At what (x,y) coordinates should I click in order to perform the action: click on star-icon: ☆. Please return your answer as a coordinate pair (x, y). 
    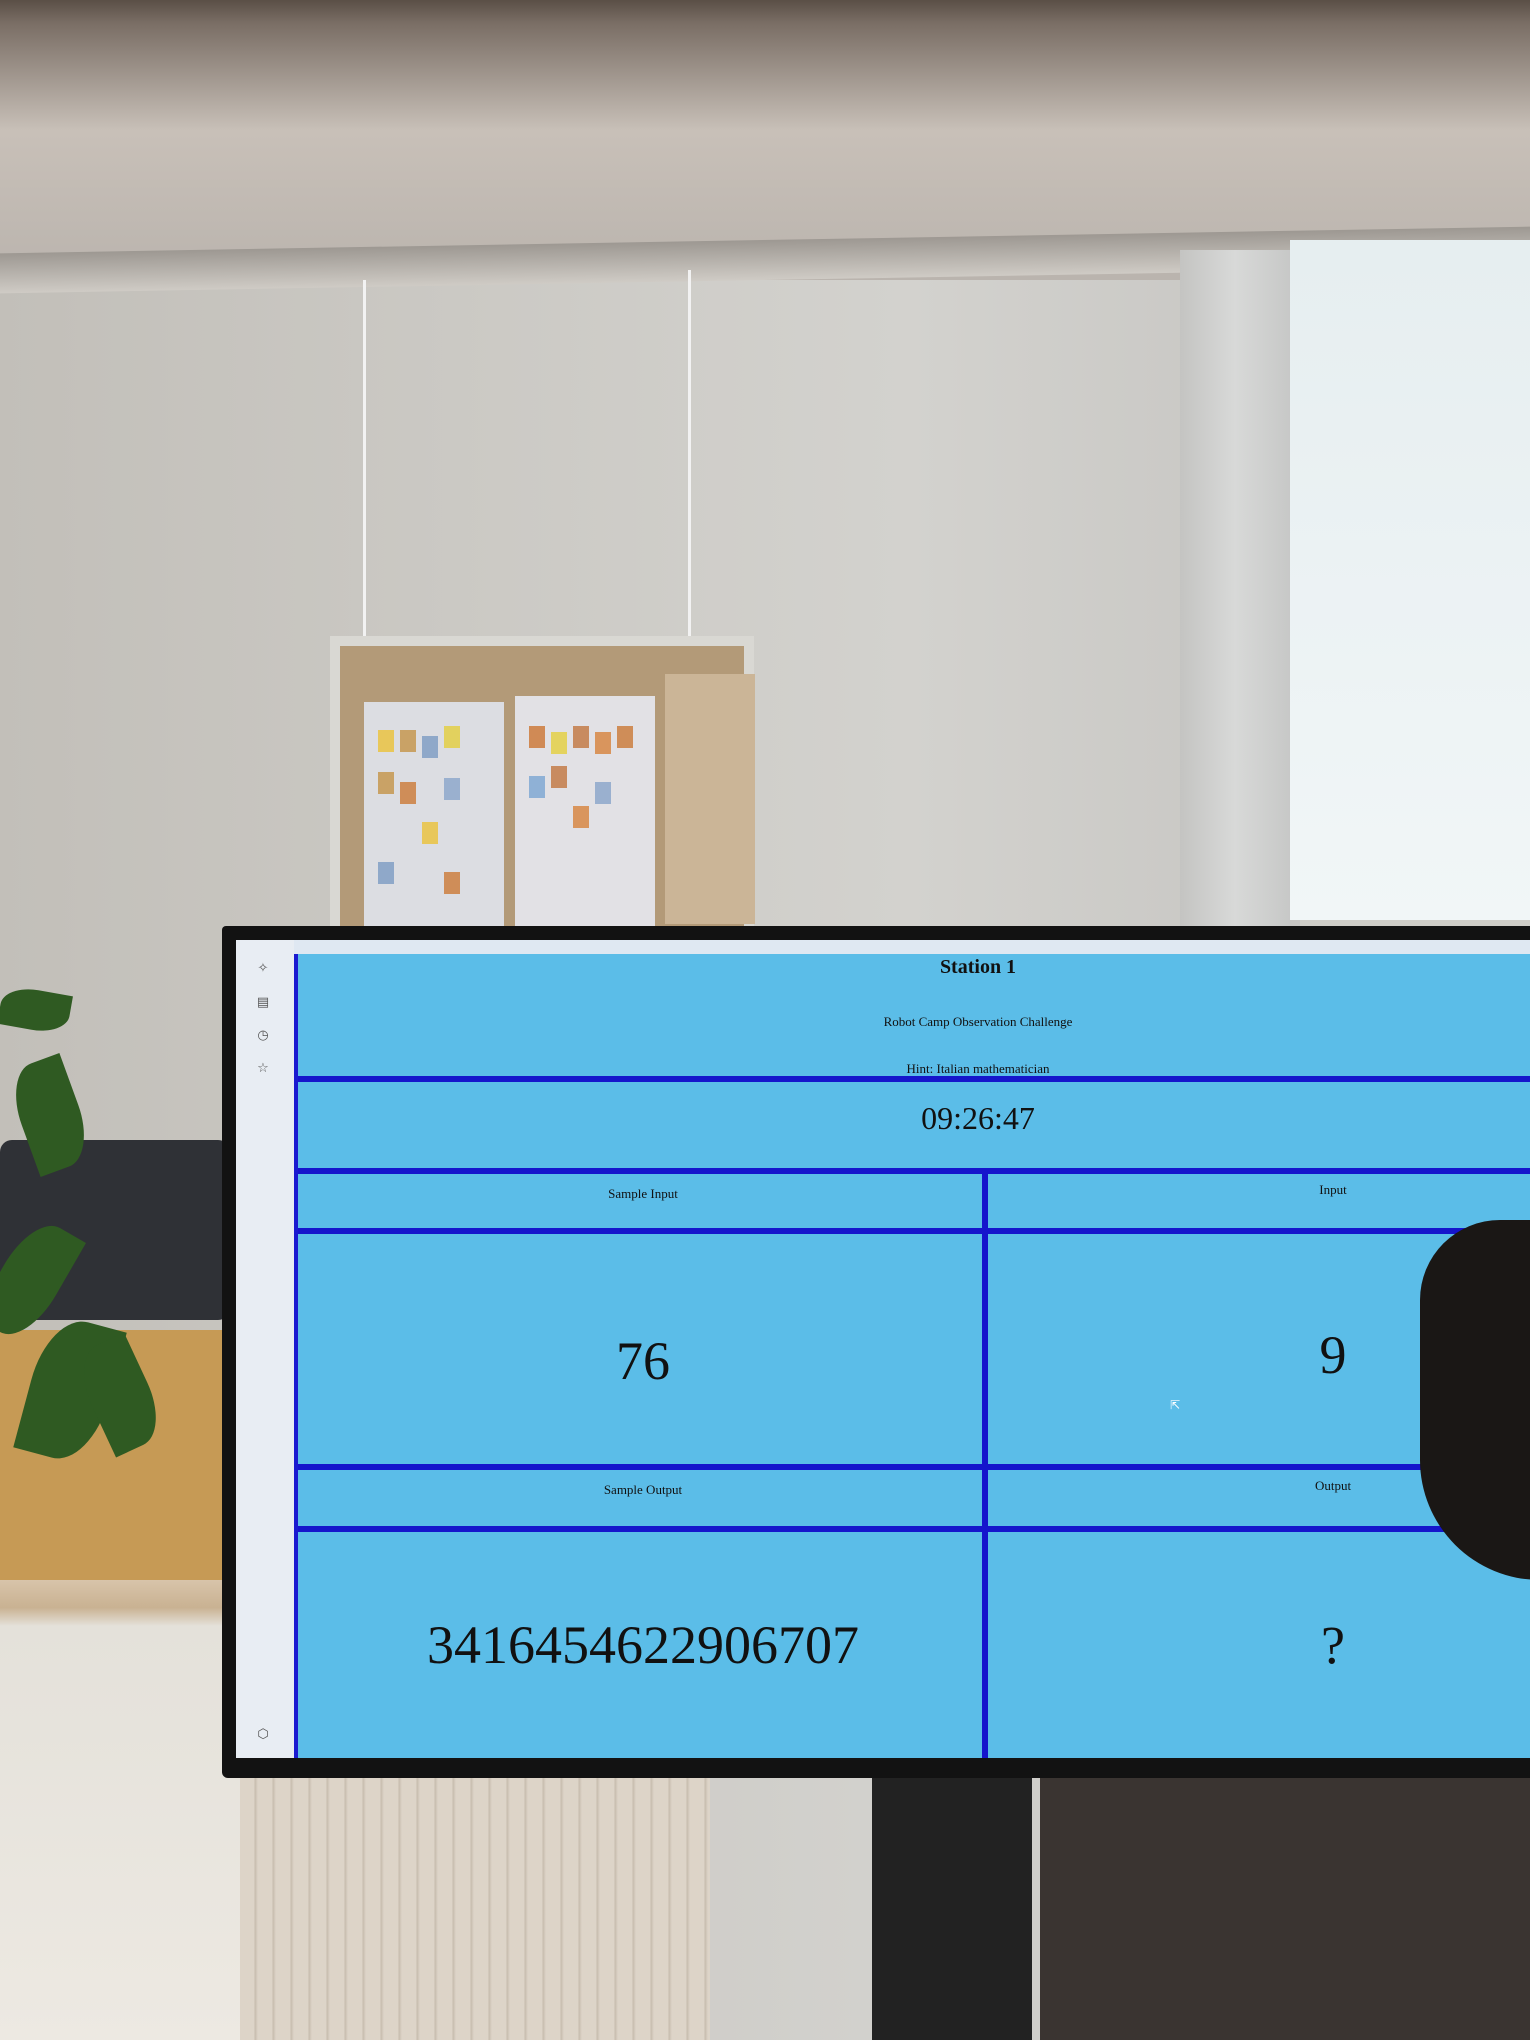
    Looking at the image, I should click on (263, 1069).